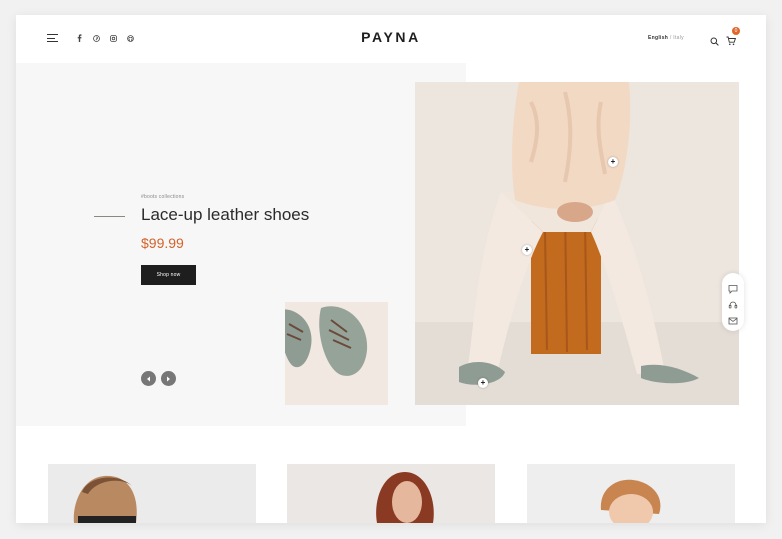 This screenshot has width=782, height=539. I want to click on hero-divider-line, so click(109, 216).